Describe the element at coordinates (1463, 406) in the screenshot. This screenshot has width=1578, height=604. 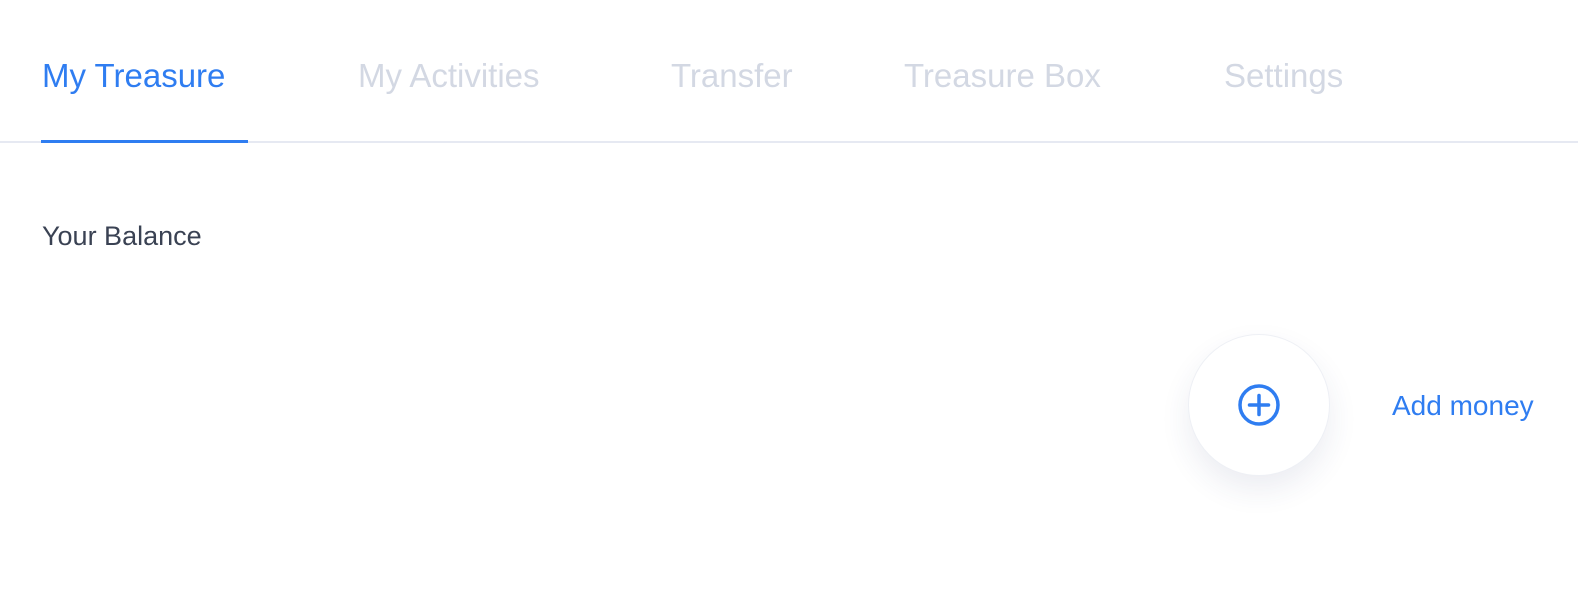
I see `add-money-link: Add money` at that location.